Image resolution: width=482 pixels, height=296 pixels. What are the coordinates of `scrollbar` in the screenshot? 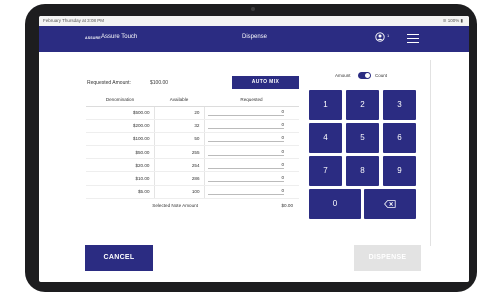 It's located at (430, 153).